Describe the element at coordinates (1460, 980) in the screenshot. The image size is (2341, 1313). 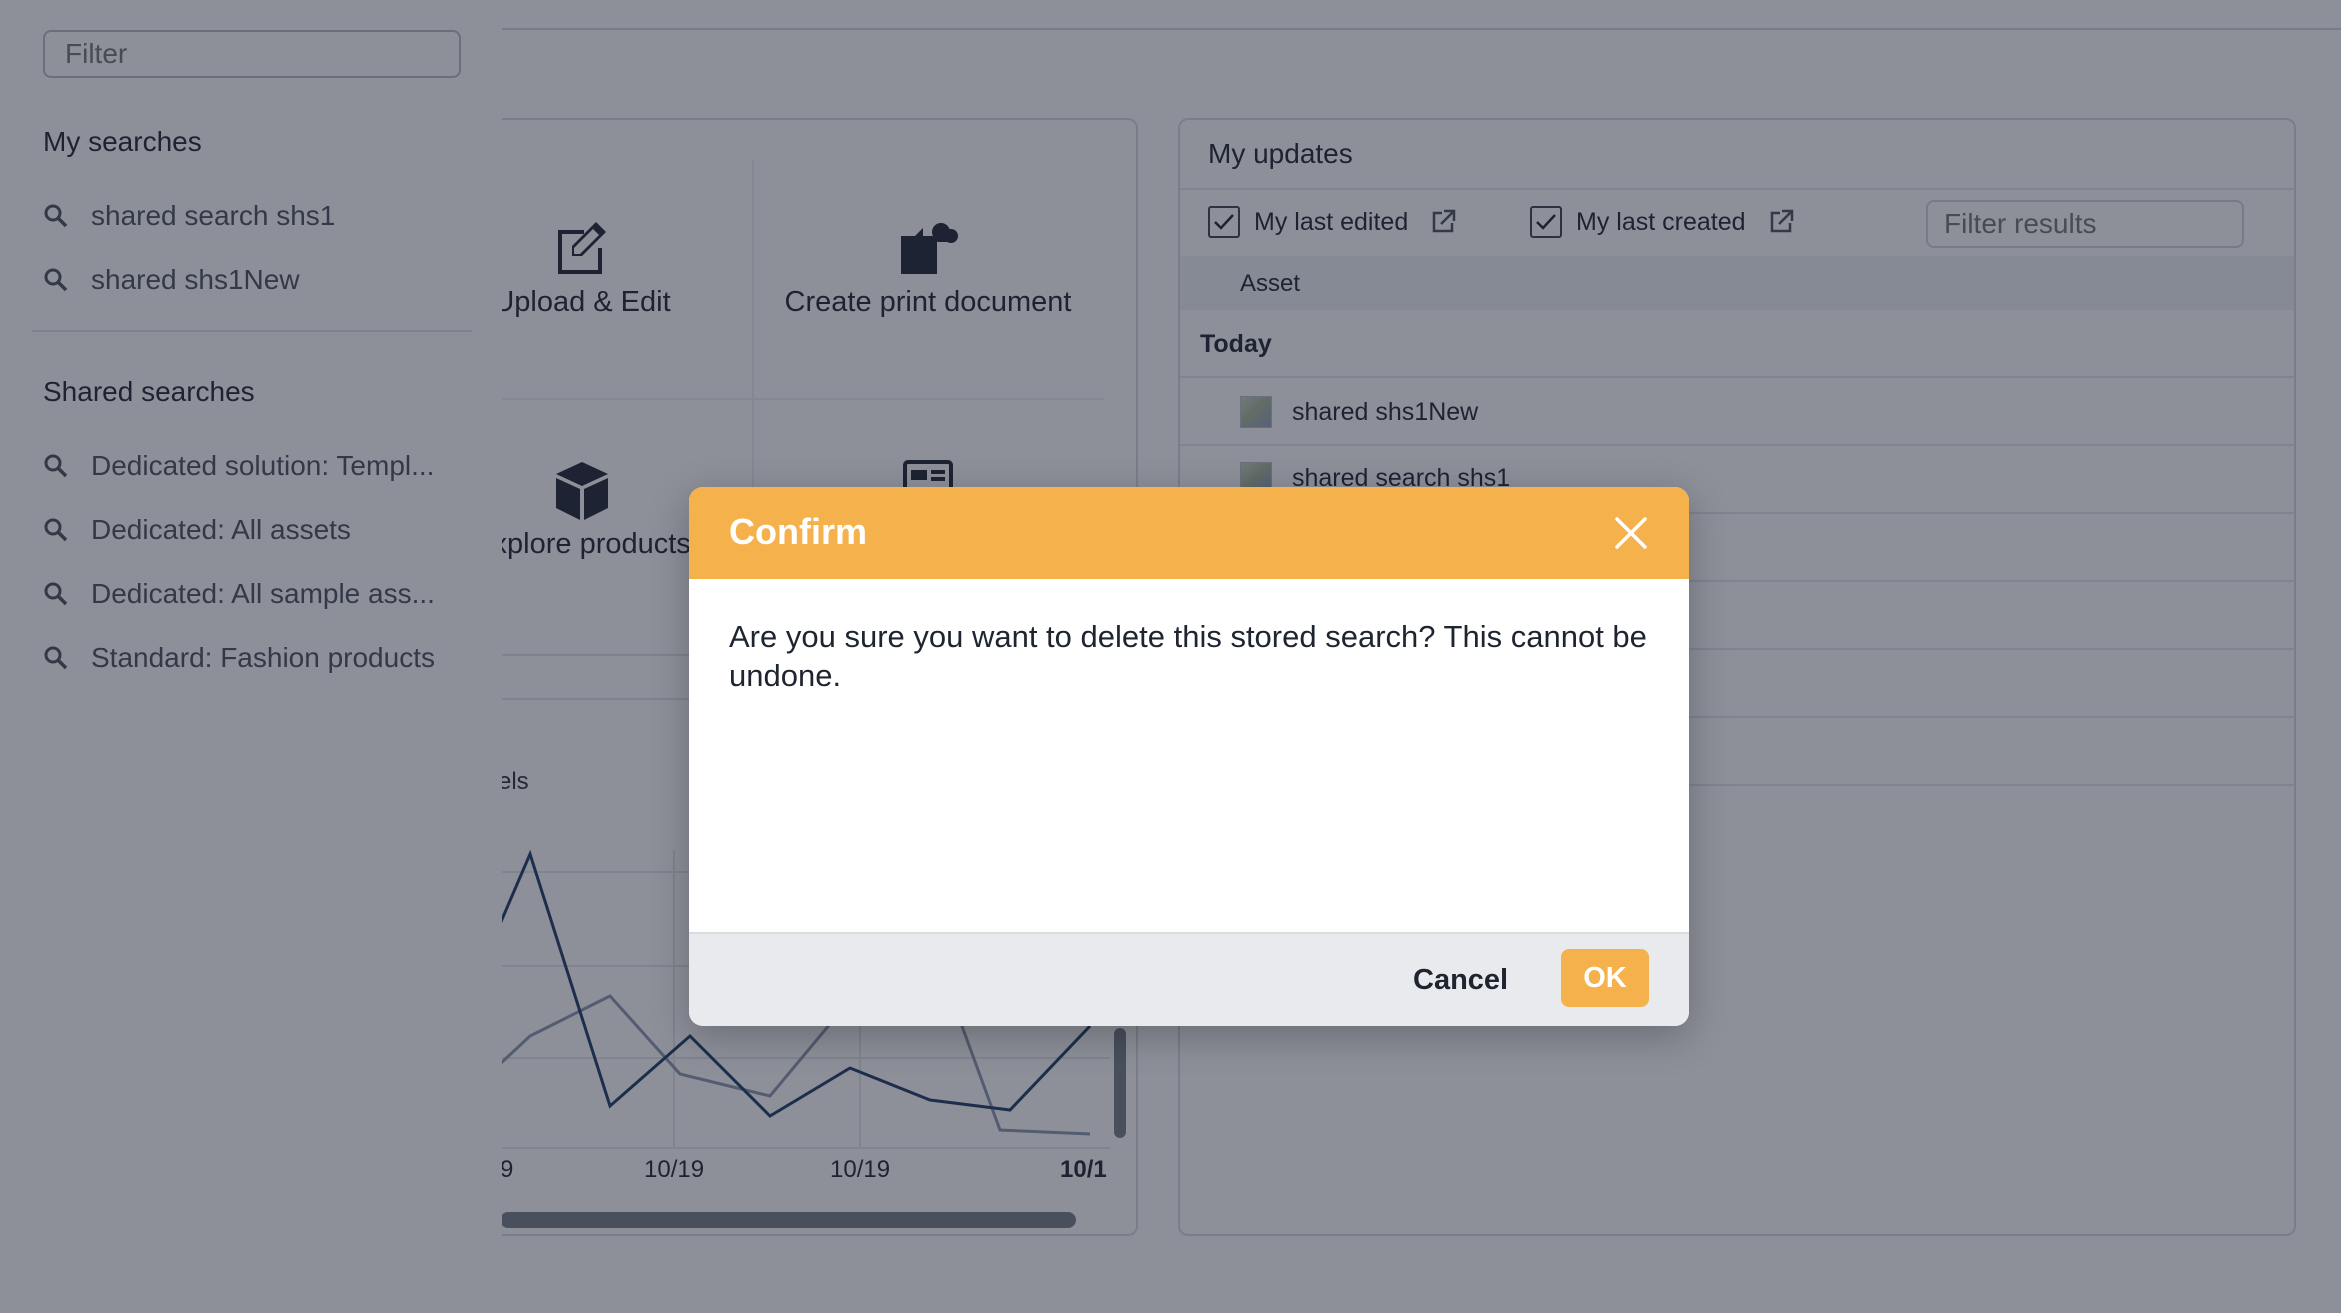
I see `cancel-button: Cancel` at that location.